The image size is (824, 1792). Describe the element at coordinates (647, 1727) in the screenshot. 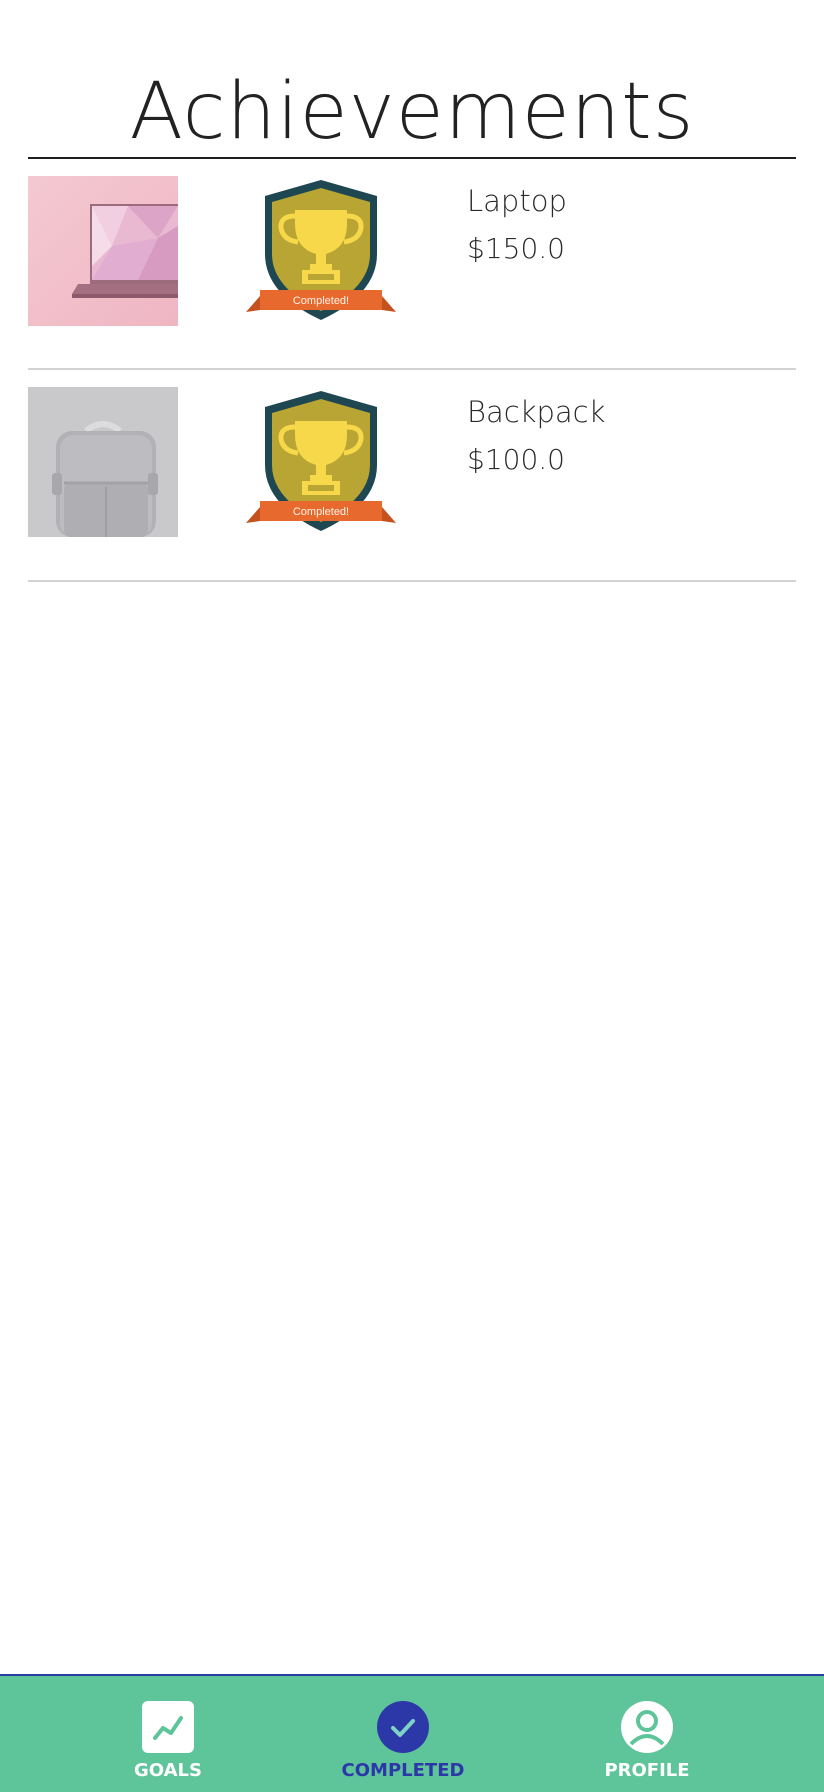

I see `user-circle-icon` at that location.